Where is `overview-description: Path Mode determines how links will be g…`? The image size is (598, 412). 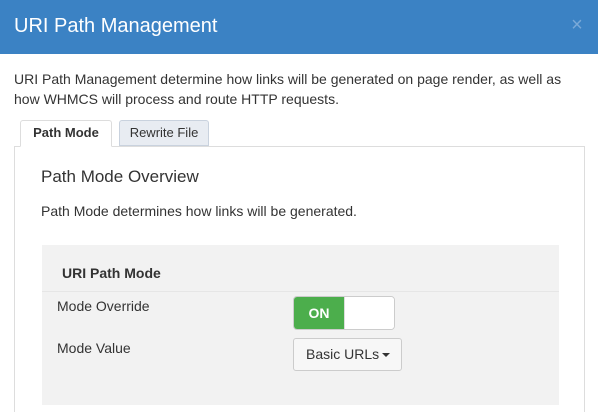 overview-description: Path Mode determines how links will be g… is located at coordinates (199, 211).